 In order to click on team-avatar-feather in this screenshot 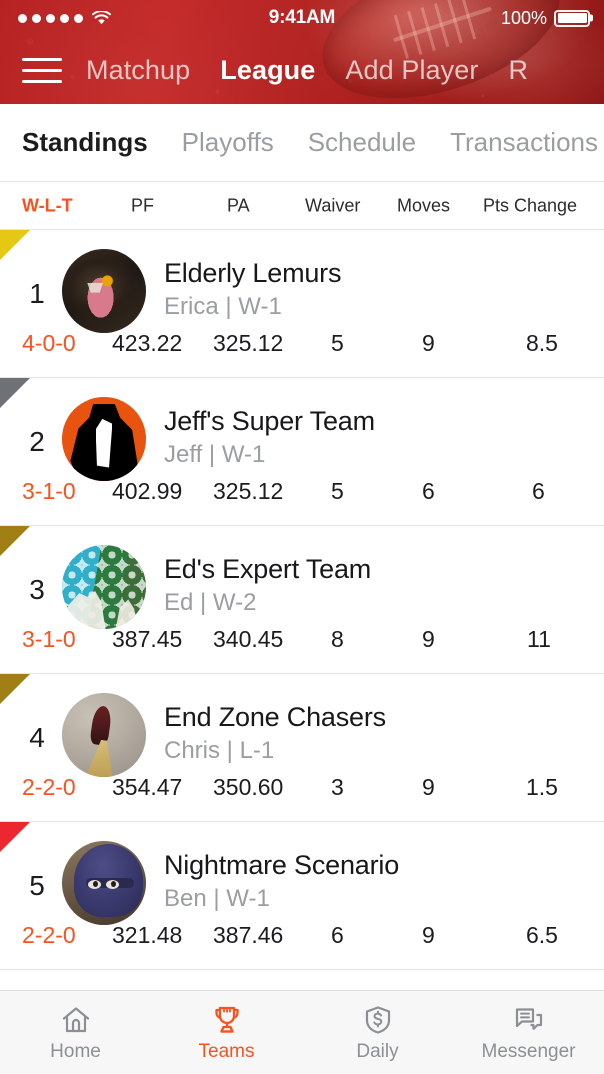, I will do `click(104, 735)`.